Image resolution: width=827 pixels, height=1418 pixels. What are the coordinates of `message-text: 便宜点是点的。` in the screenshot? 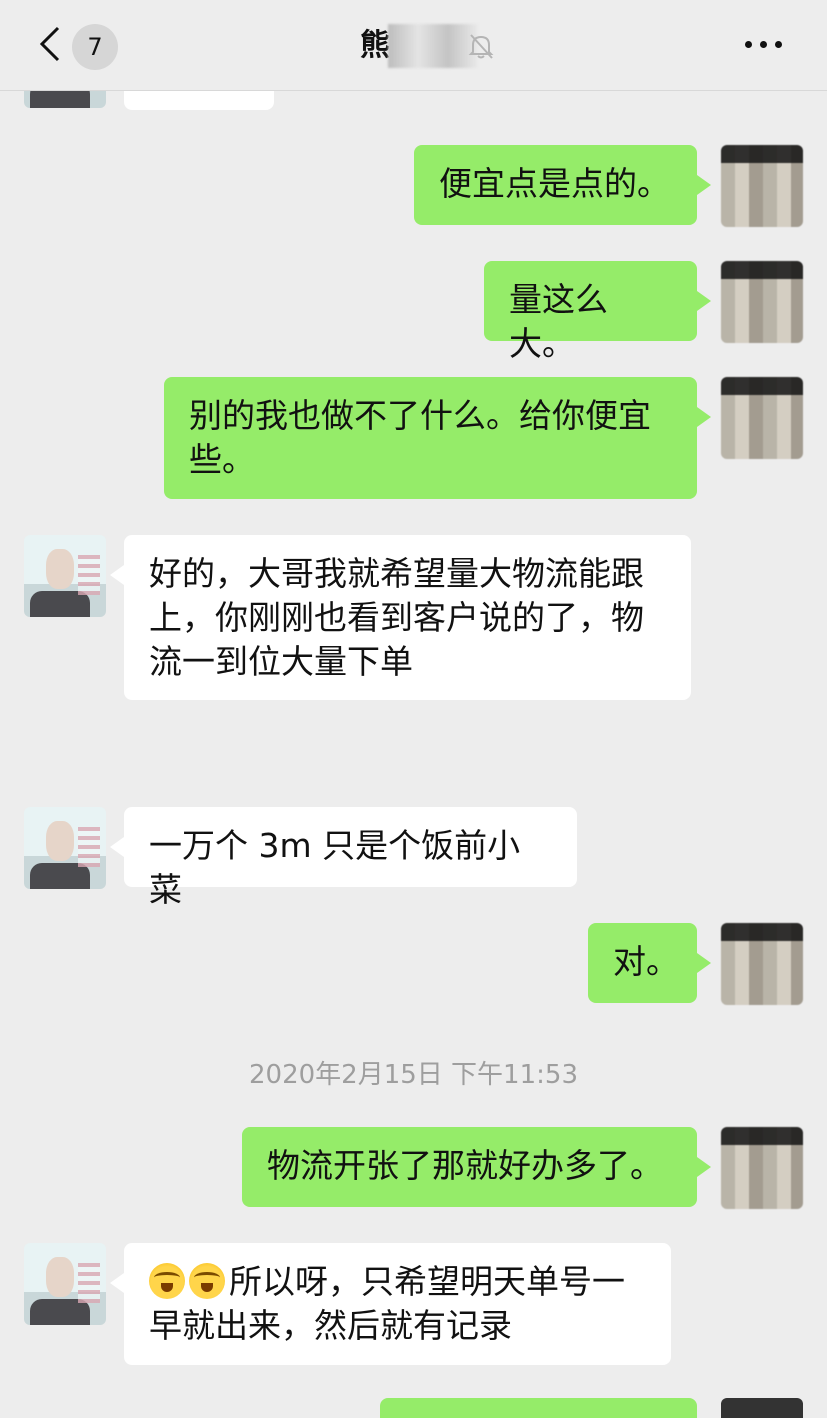 It's located at (554, 183).